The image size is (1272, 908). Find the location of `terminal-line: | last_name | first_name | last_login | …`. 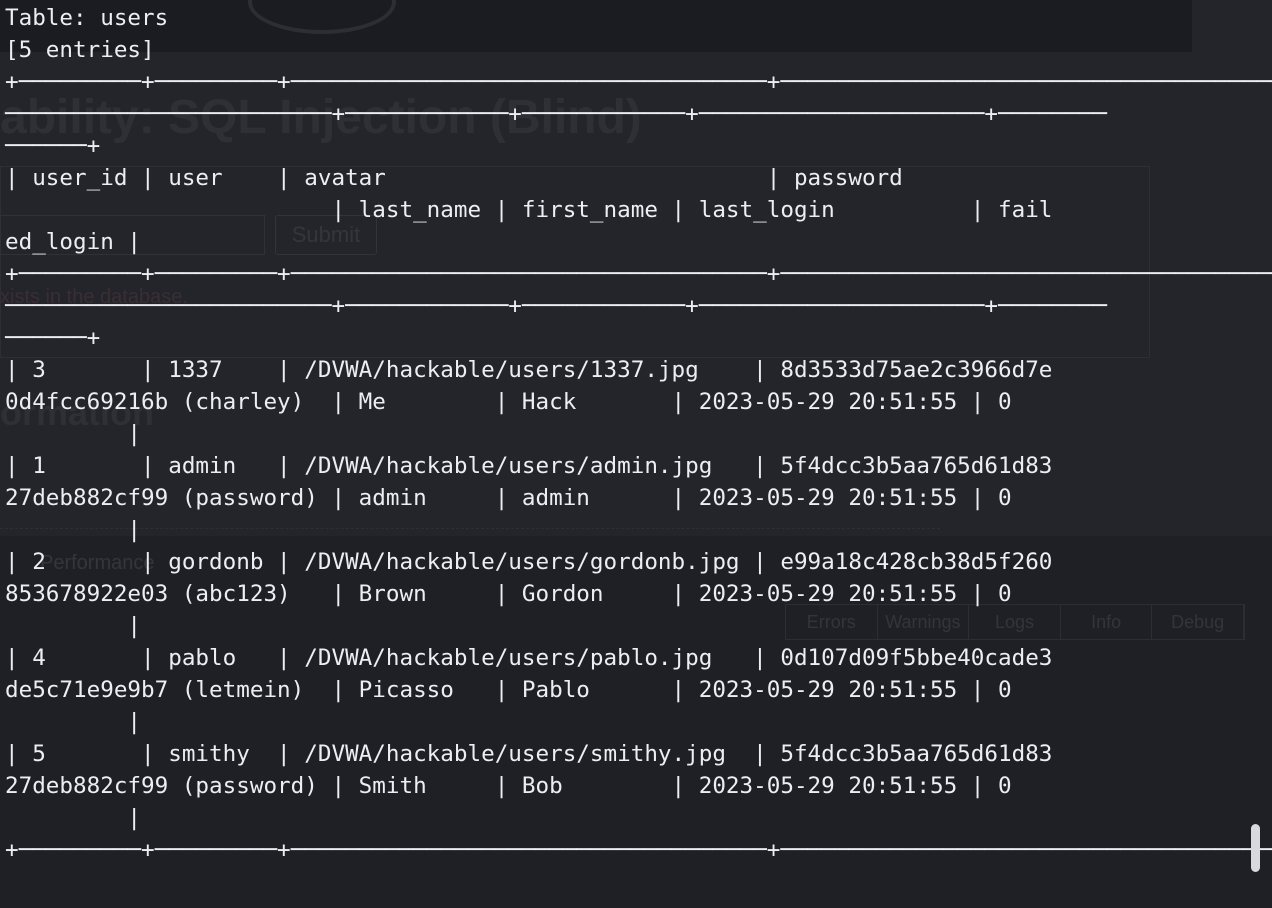

terminal-line: | last_name | first_name | last_login | … is located at coordinates (529, 210).